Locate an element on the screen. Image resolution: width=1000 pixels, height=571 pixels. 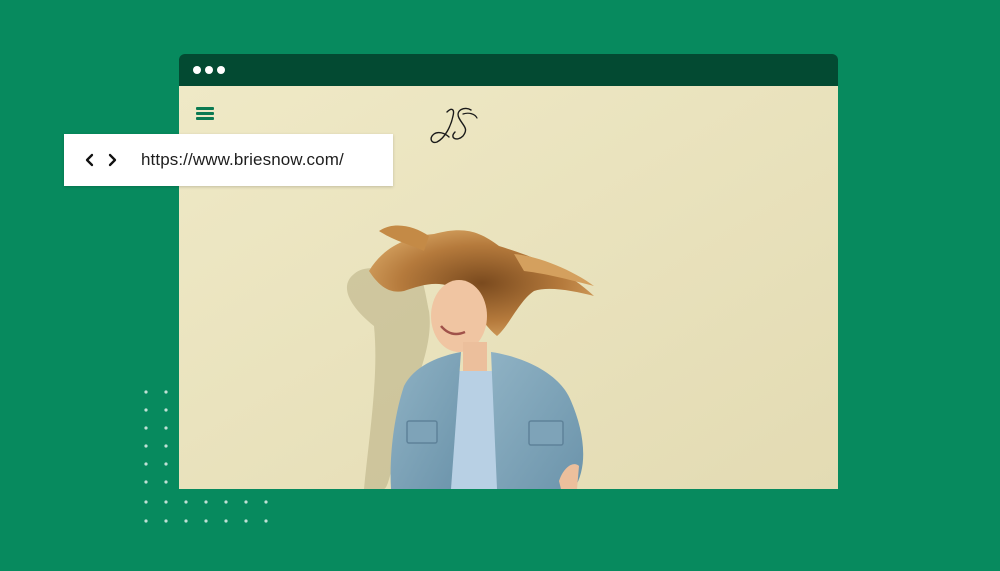
address-bar: https://www.briesnow.com/ is located at coordinates (228, 160).